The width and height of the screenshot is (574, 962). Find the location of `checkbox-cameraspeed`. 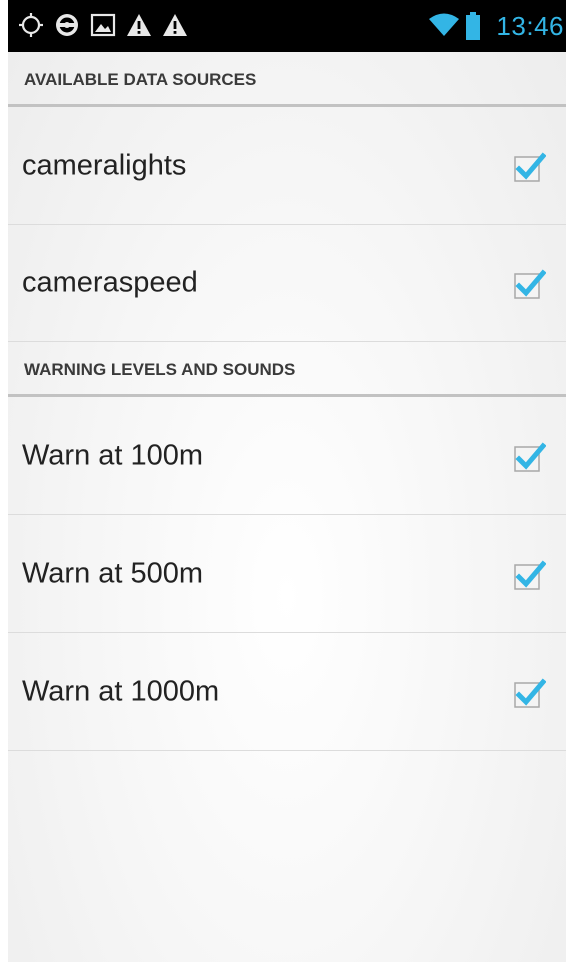

checkbox-cameraspeed is located at coordinates (530, 285).